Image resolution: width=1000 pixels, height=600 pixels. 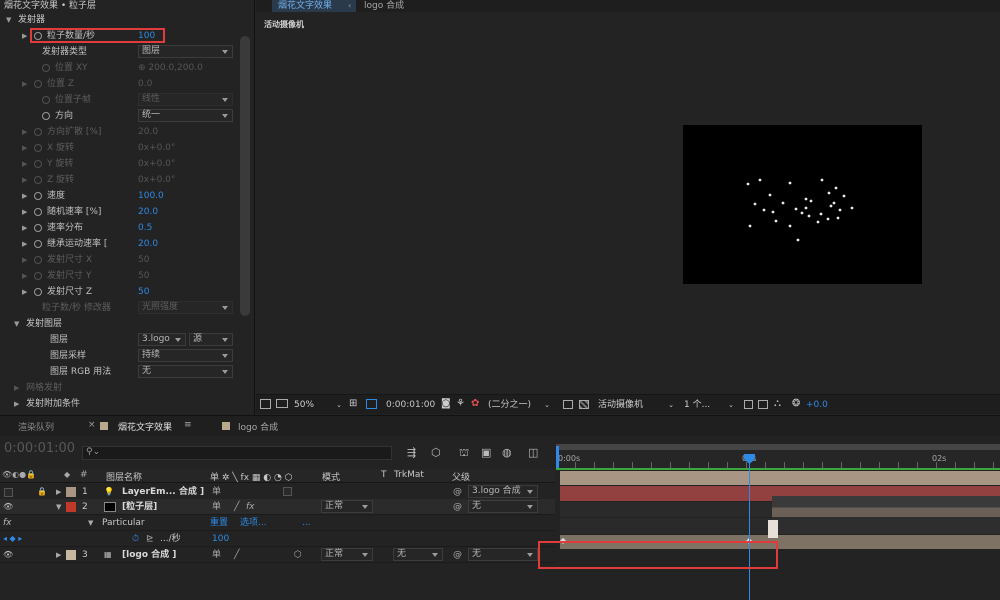 I want to click on display-region-icon, so click(x=265, y=404).